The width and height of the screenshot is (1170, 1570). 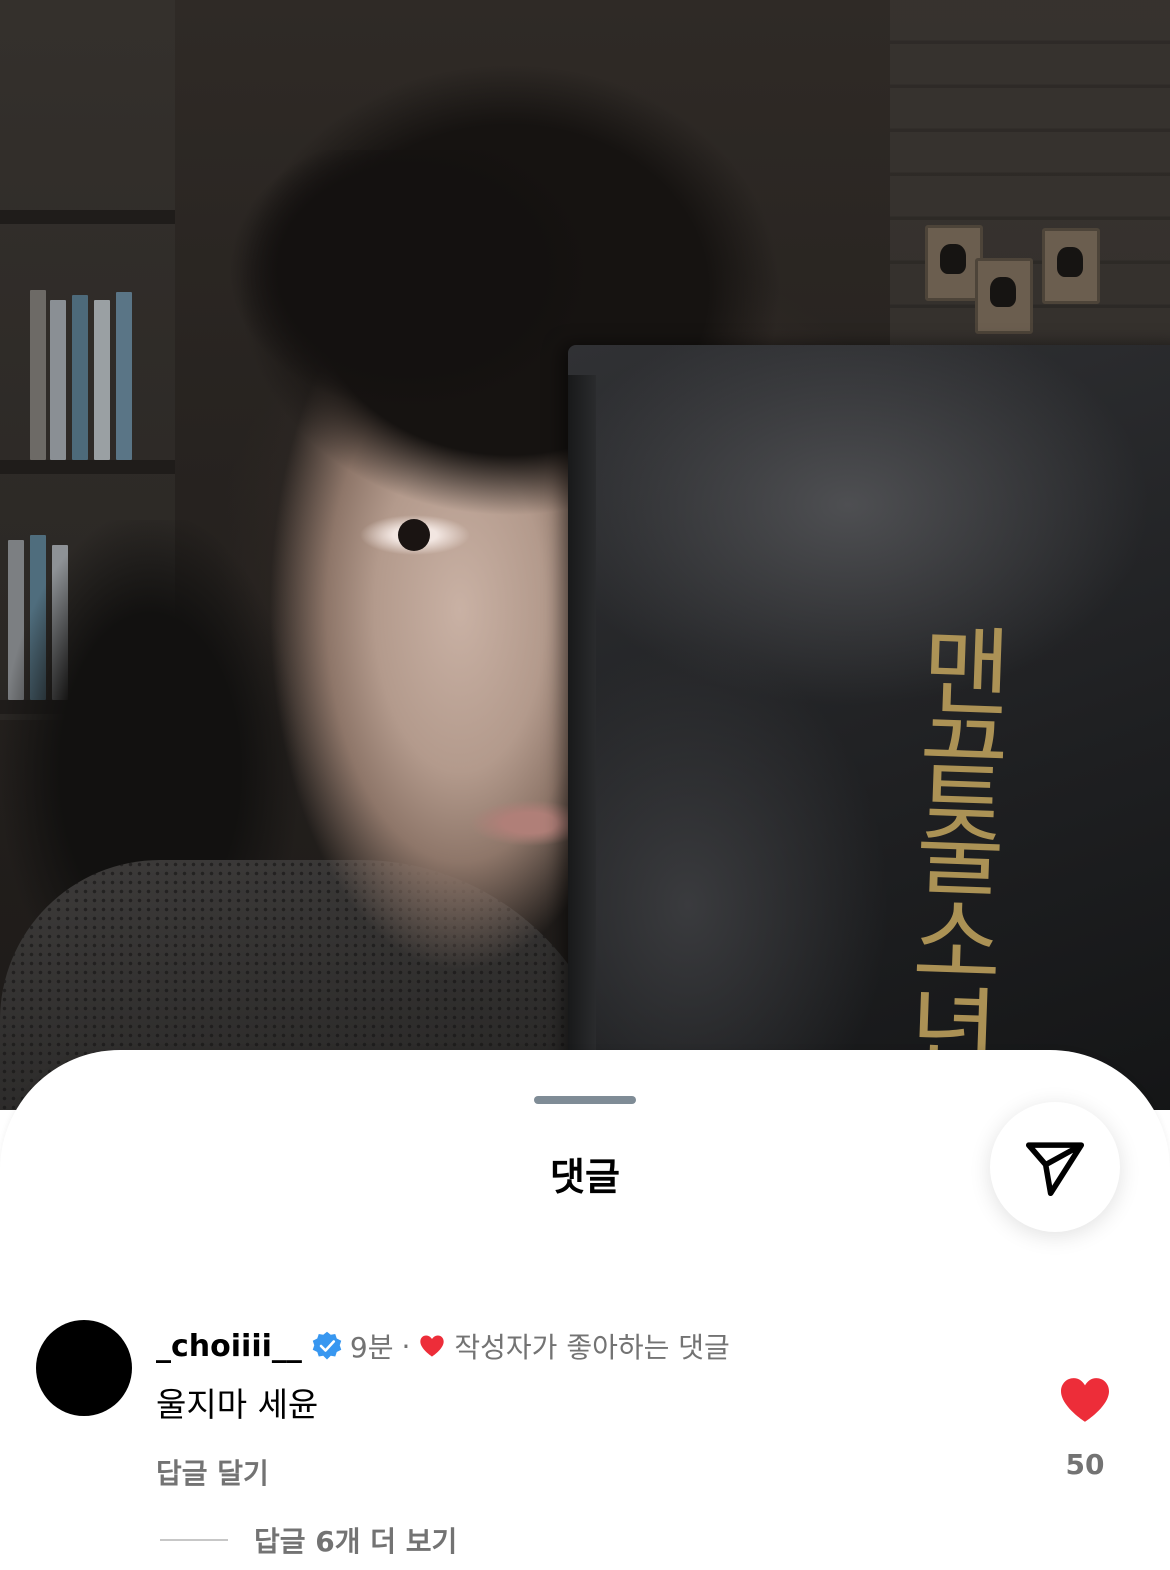 What do you see at coordinates (592, 1347) in the screenshot?
I see `liked-by-author-label: 작성자가 좋아하는 댓글` at bounding box center [592, 1347].